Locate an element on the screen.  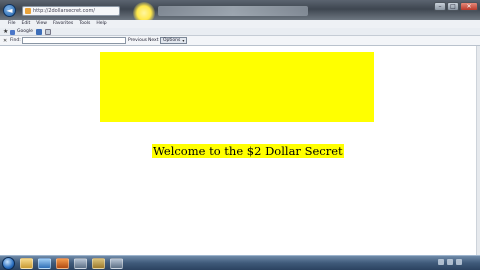
taskbar-clock is located at coordinates (470, 263).